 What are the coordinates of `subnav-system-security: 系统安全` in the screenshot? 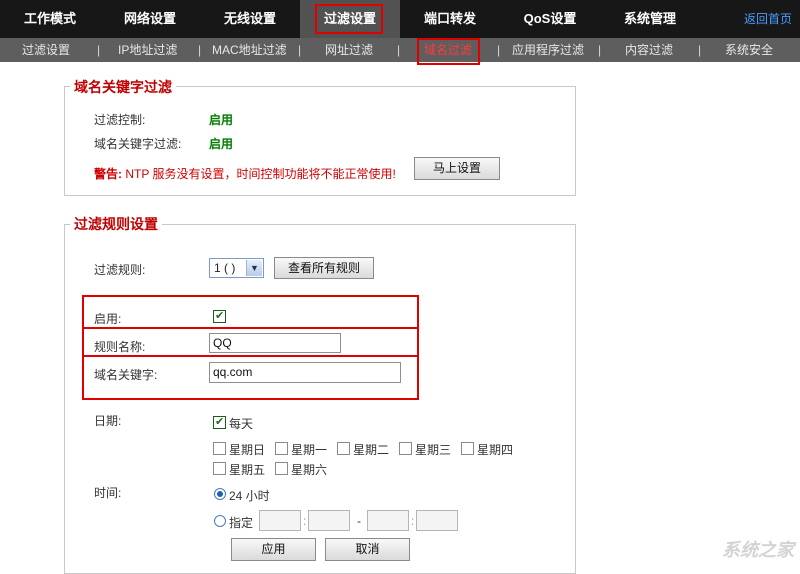 It's located at (749, 50).